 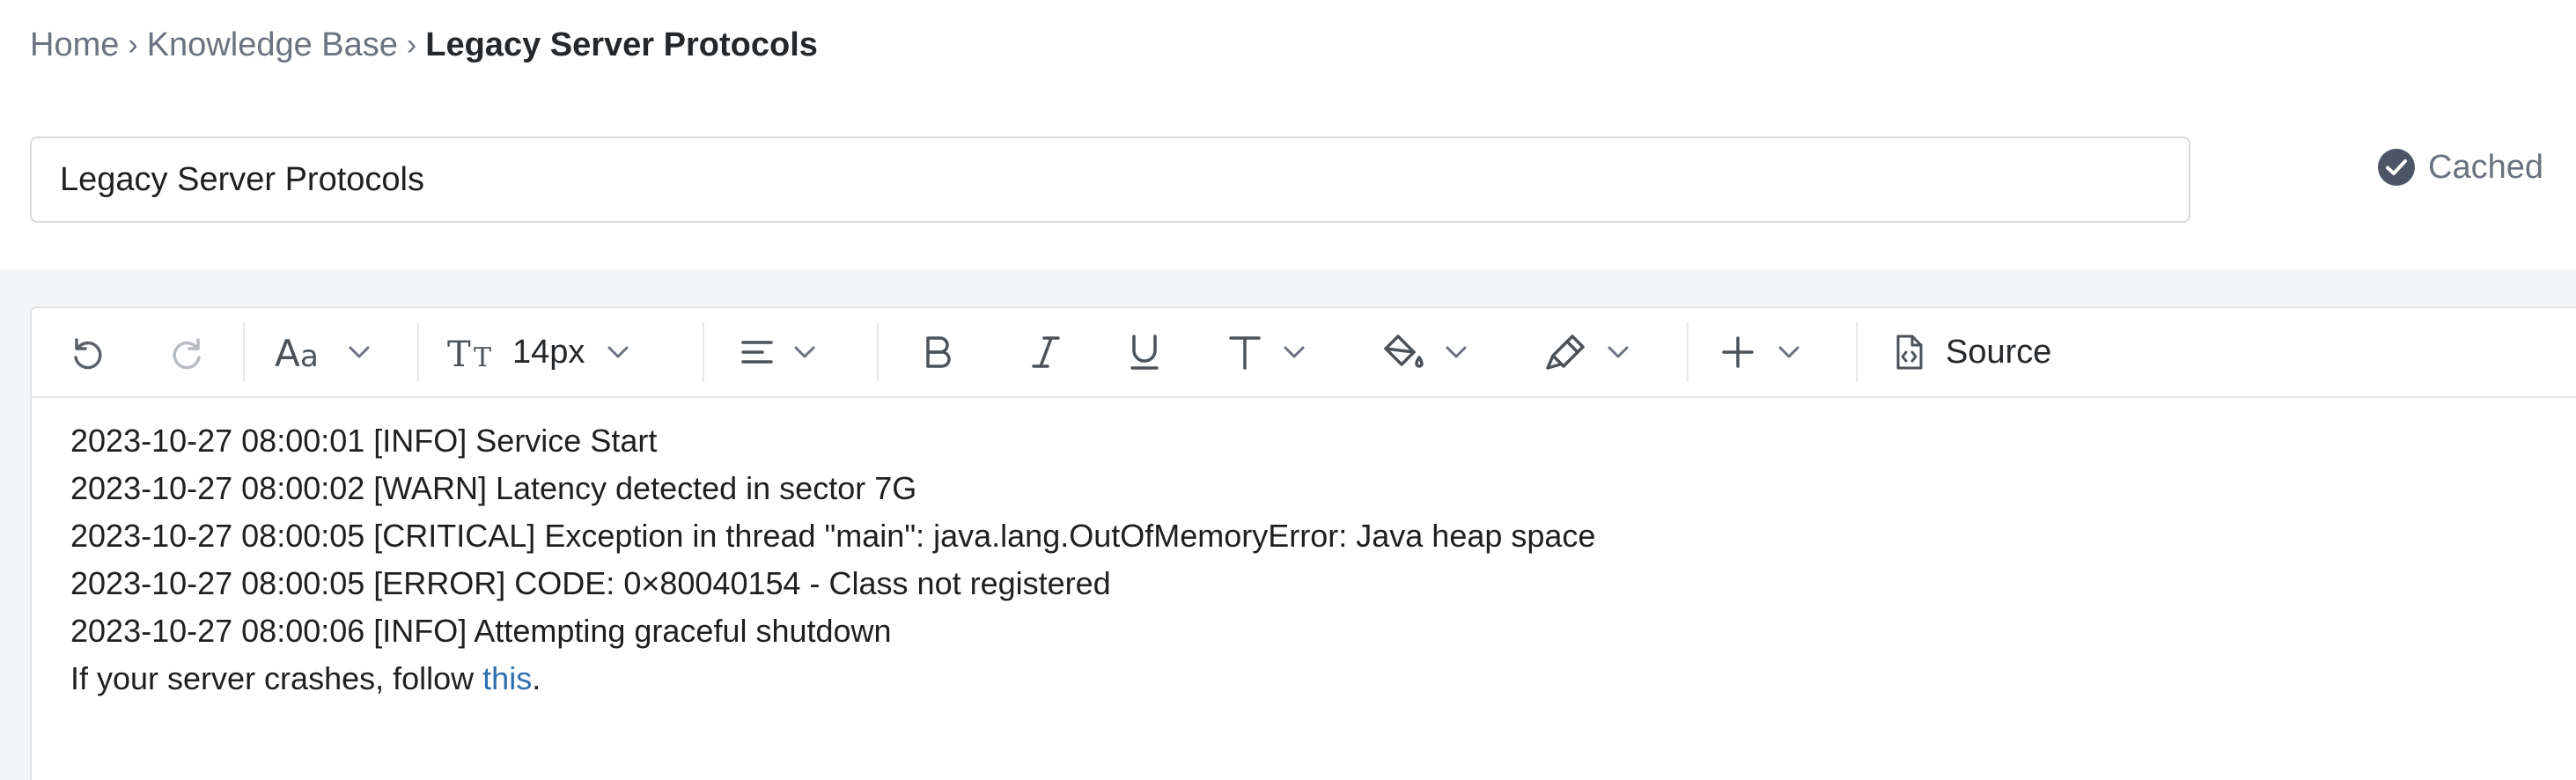 I want to click on font-family-icon: A a, so click(x=297, y=352).